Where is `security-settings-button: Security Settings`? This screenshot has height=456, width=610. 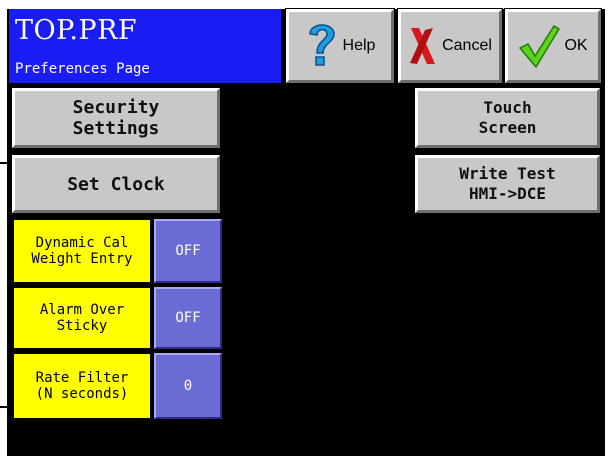
security-settings-button: Security Settings is located at coordinates (116, 118).